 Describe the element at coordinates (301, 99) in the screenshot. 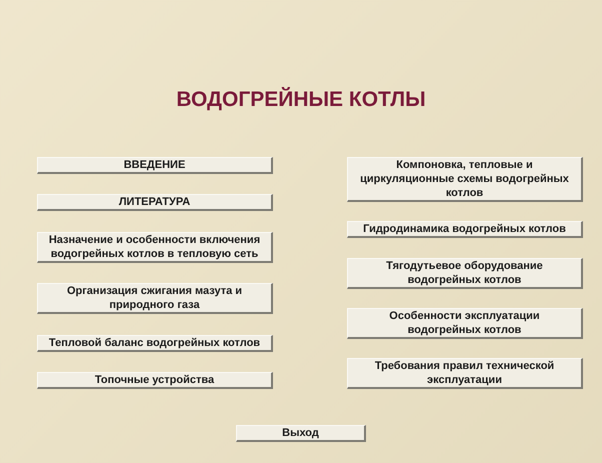

I see `page-title: ВОДОГРЕЙНЫЕ КОТЛЫ` at that location.